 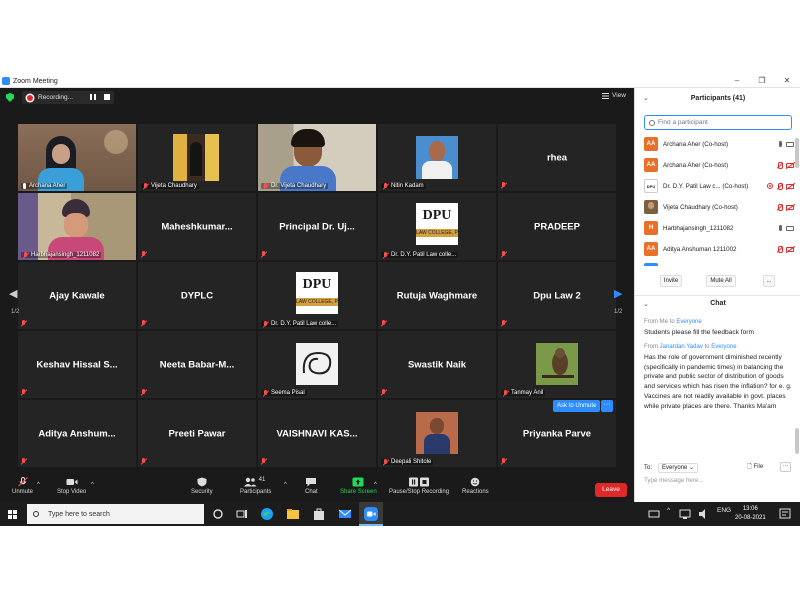 I want to click on file-explorer-icon, so click(x=293, y=514).